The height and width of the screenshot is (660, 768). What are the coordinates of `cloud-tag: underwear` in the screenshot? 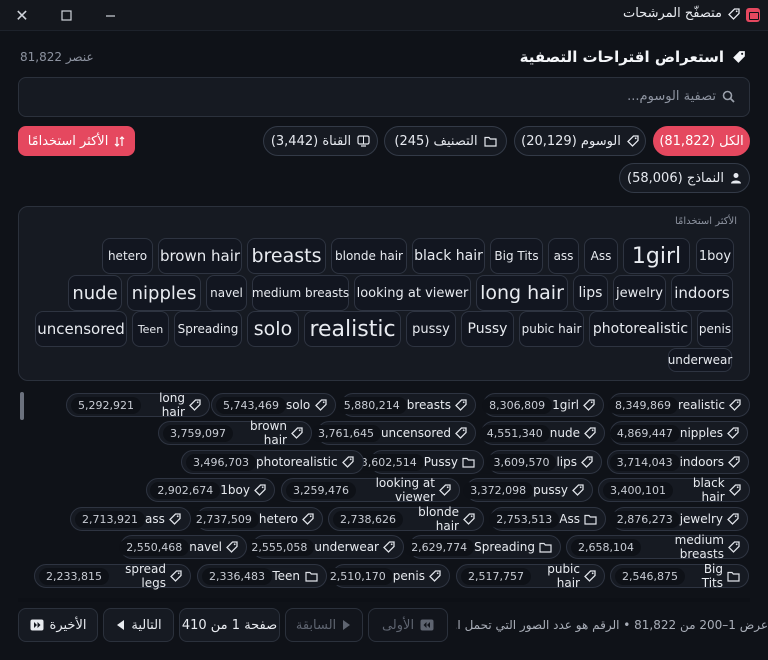 It's located at (700, 360).